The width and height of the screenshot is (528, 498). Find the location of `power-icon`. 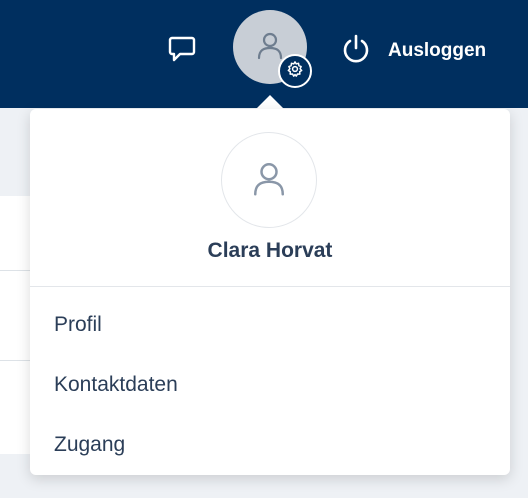

power-icon is located at coordinates (356, 51).